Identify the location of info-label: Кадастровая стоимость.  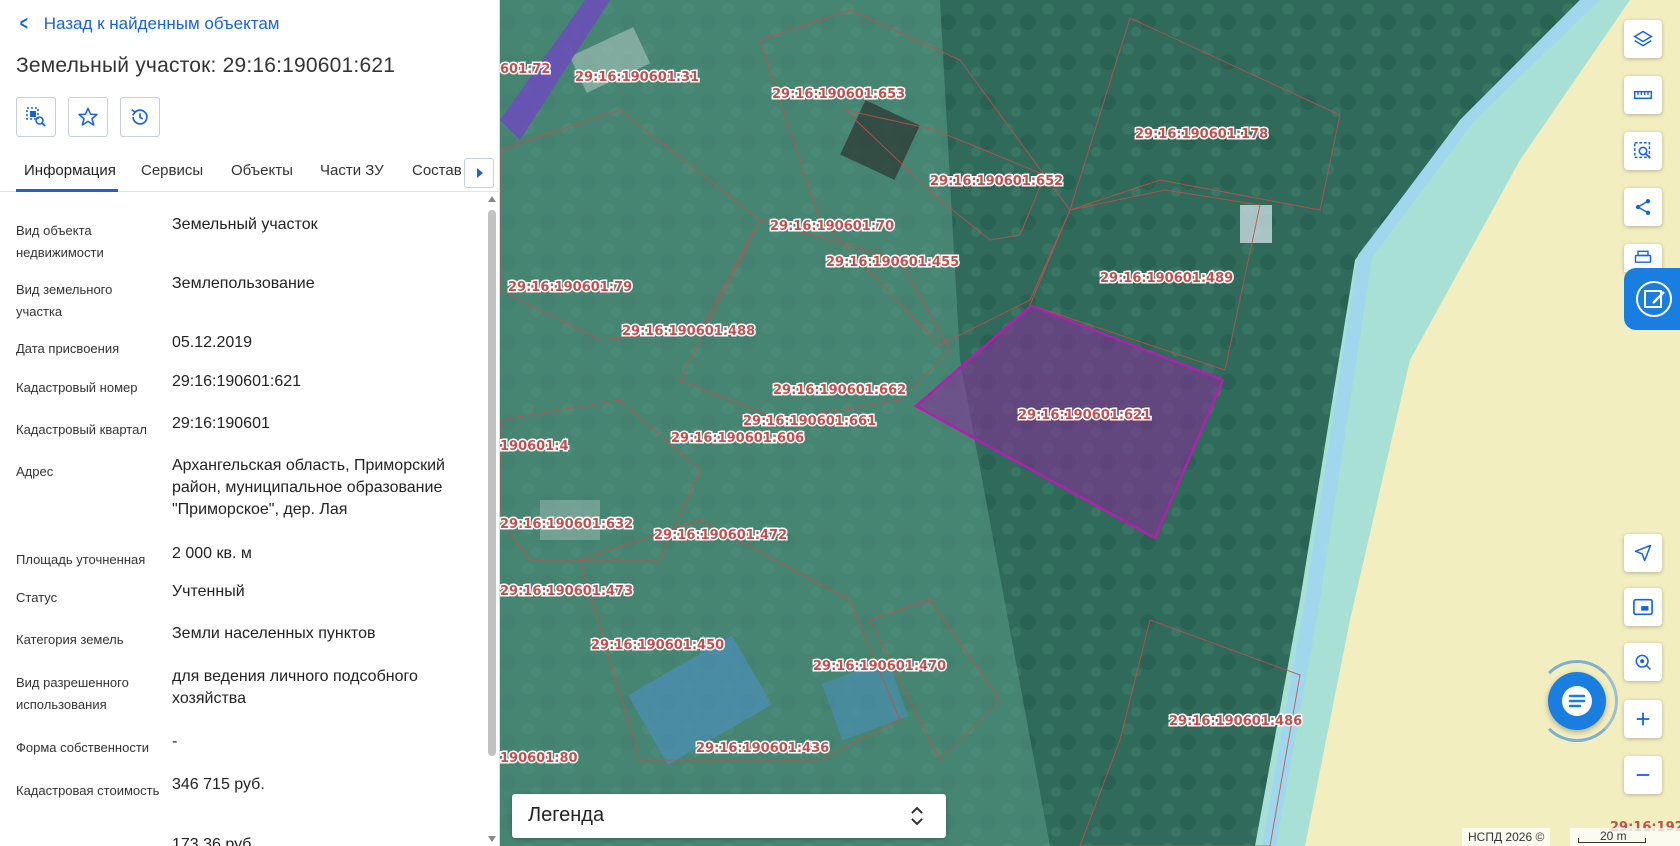
(88, 790).